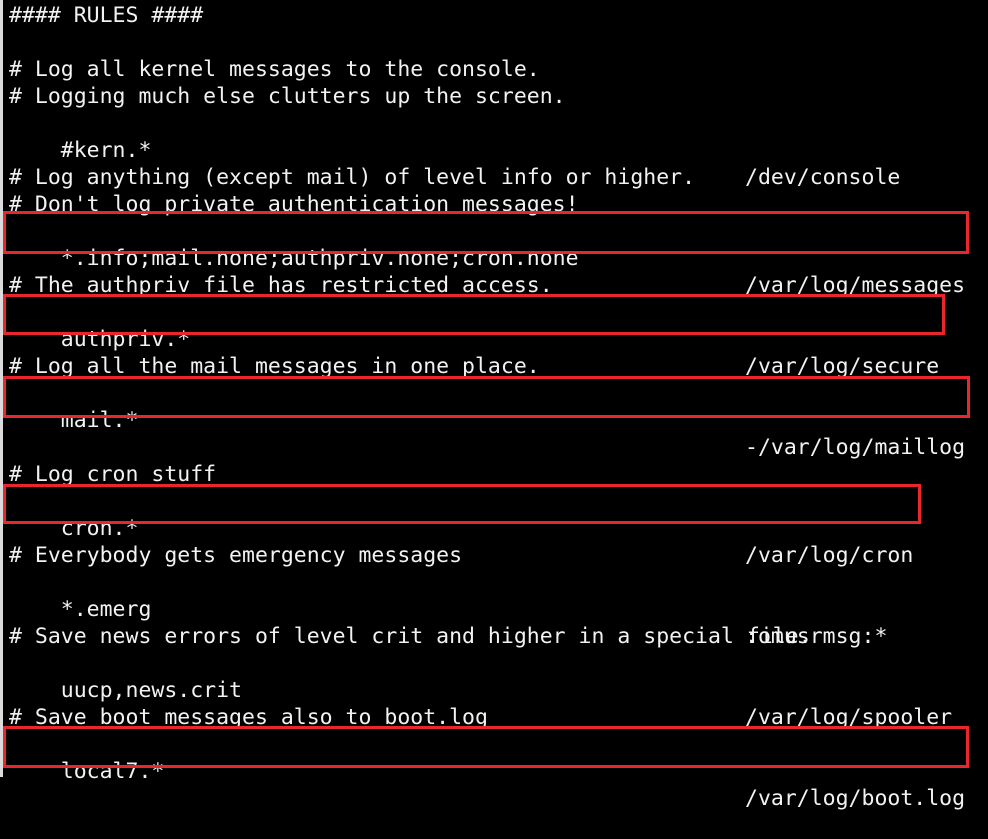 This screenshot has height=839, width=988. Describe the element at coordinates (855, 447) in the screenshot. I see `rule-action: -/var/log/maillog` at that location.